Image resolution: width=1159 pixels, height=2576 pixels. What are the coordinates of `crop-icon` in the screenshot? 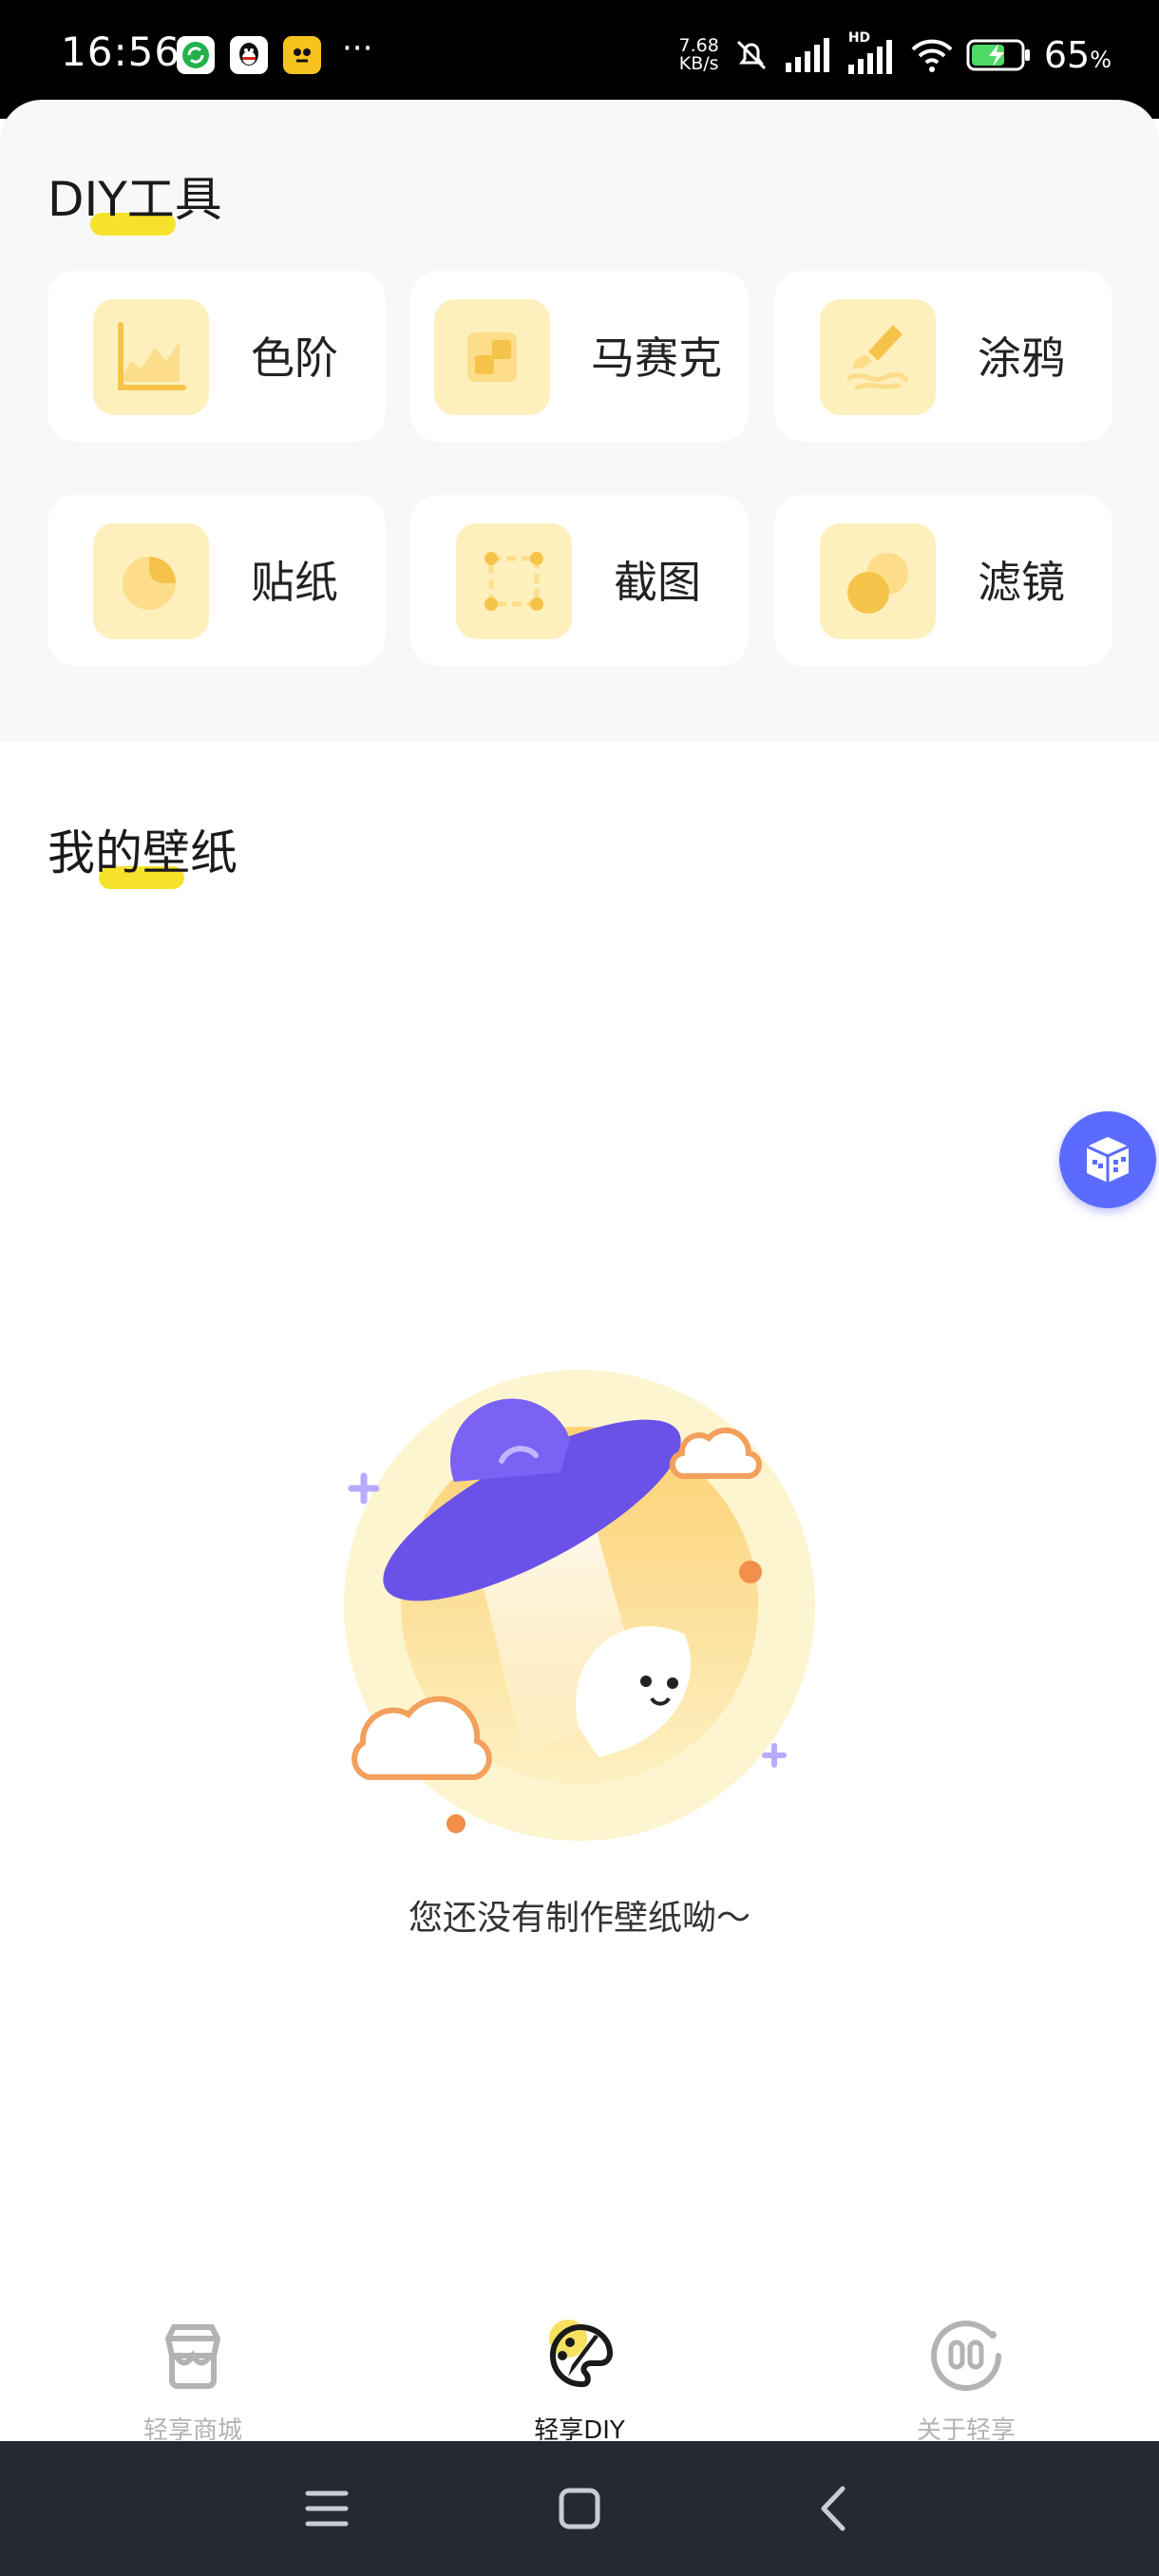 It's located at (514, 581).